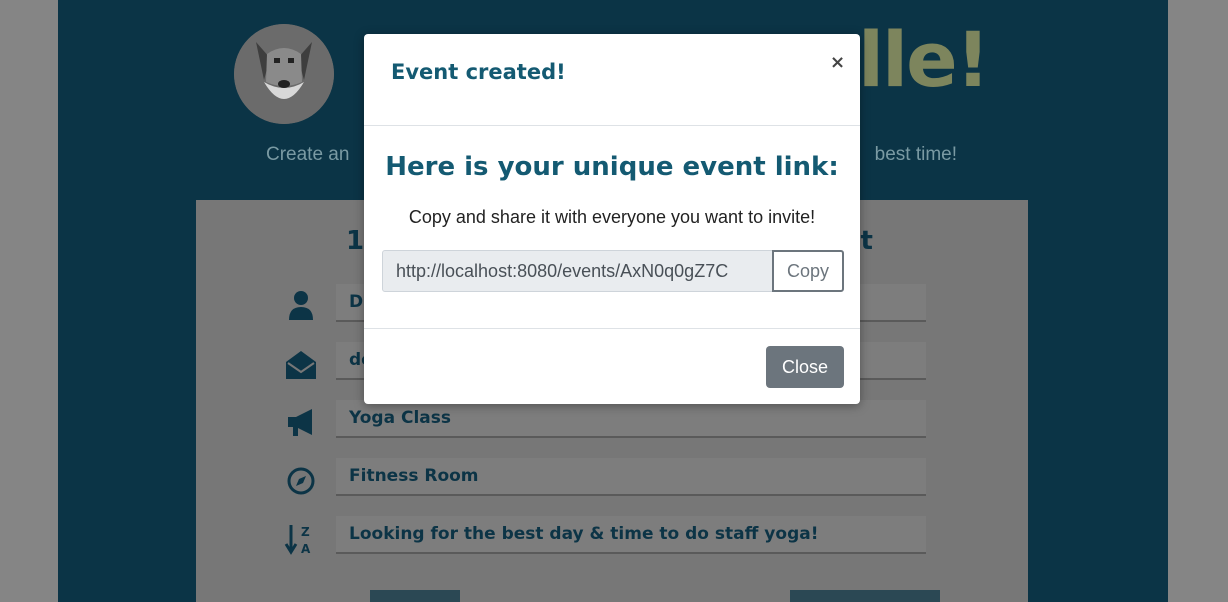  Describe the element at coordinates (301, 365) in the screenshot. I see `envelope-icon` at that location.